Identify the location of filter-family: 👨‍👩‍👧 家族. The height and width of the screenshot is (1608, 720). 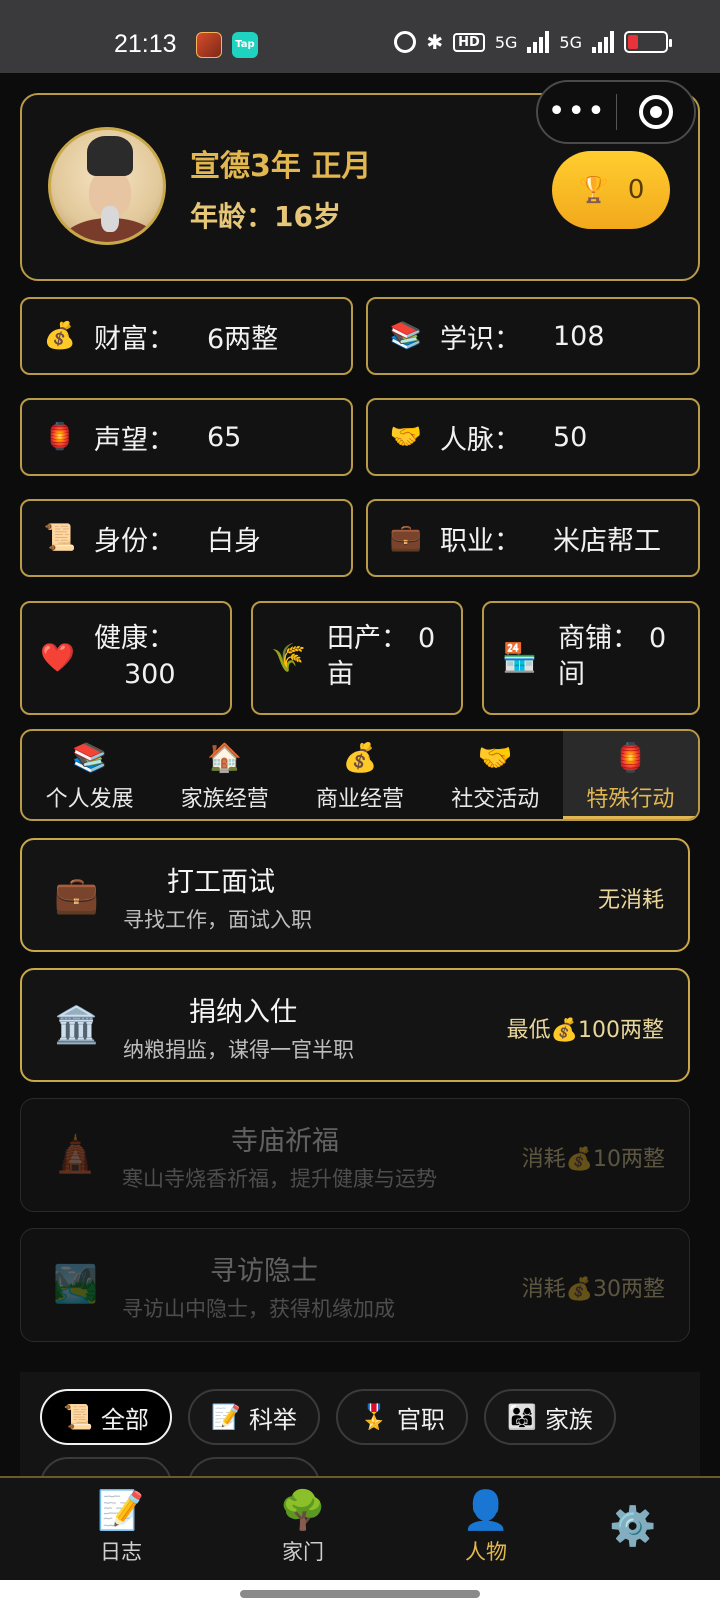
(550, 1417).